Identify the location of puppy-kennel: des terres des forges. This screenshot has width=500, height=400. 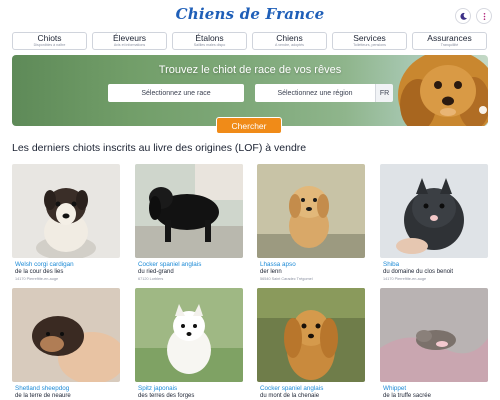
(166, 396).